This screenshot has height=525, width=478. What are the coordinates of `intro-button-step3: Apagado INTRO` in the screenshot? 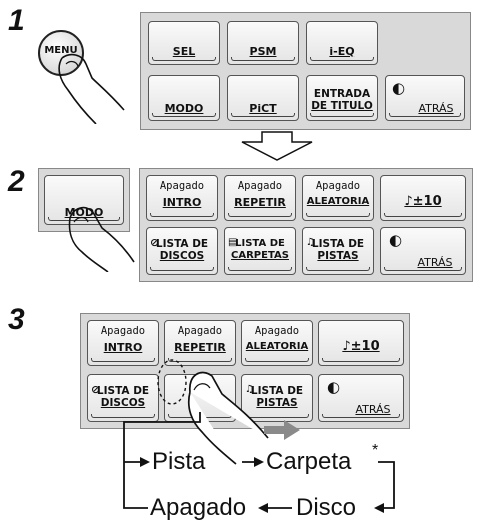 It's located at (123, 343).